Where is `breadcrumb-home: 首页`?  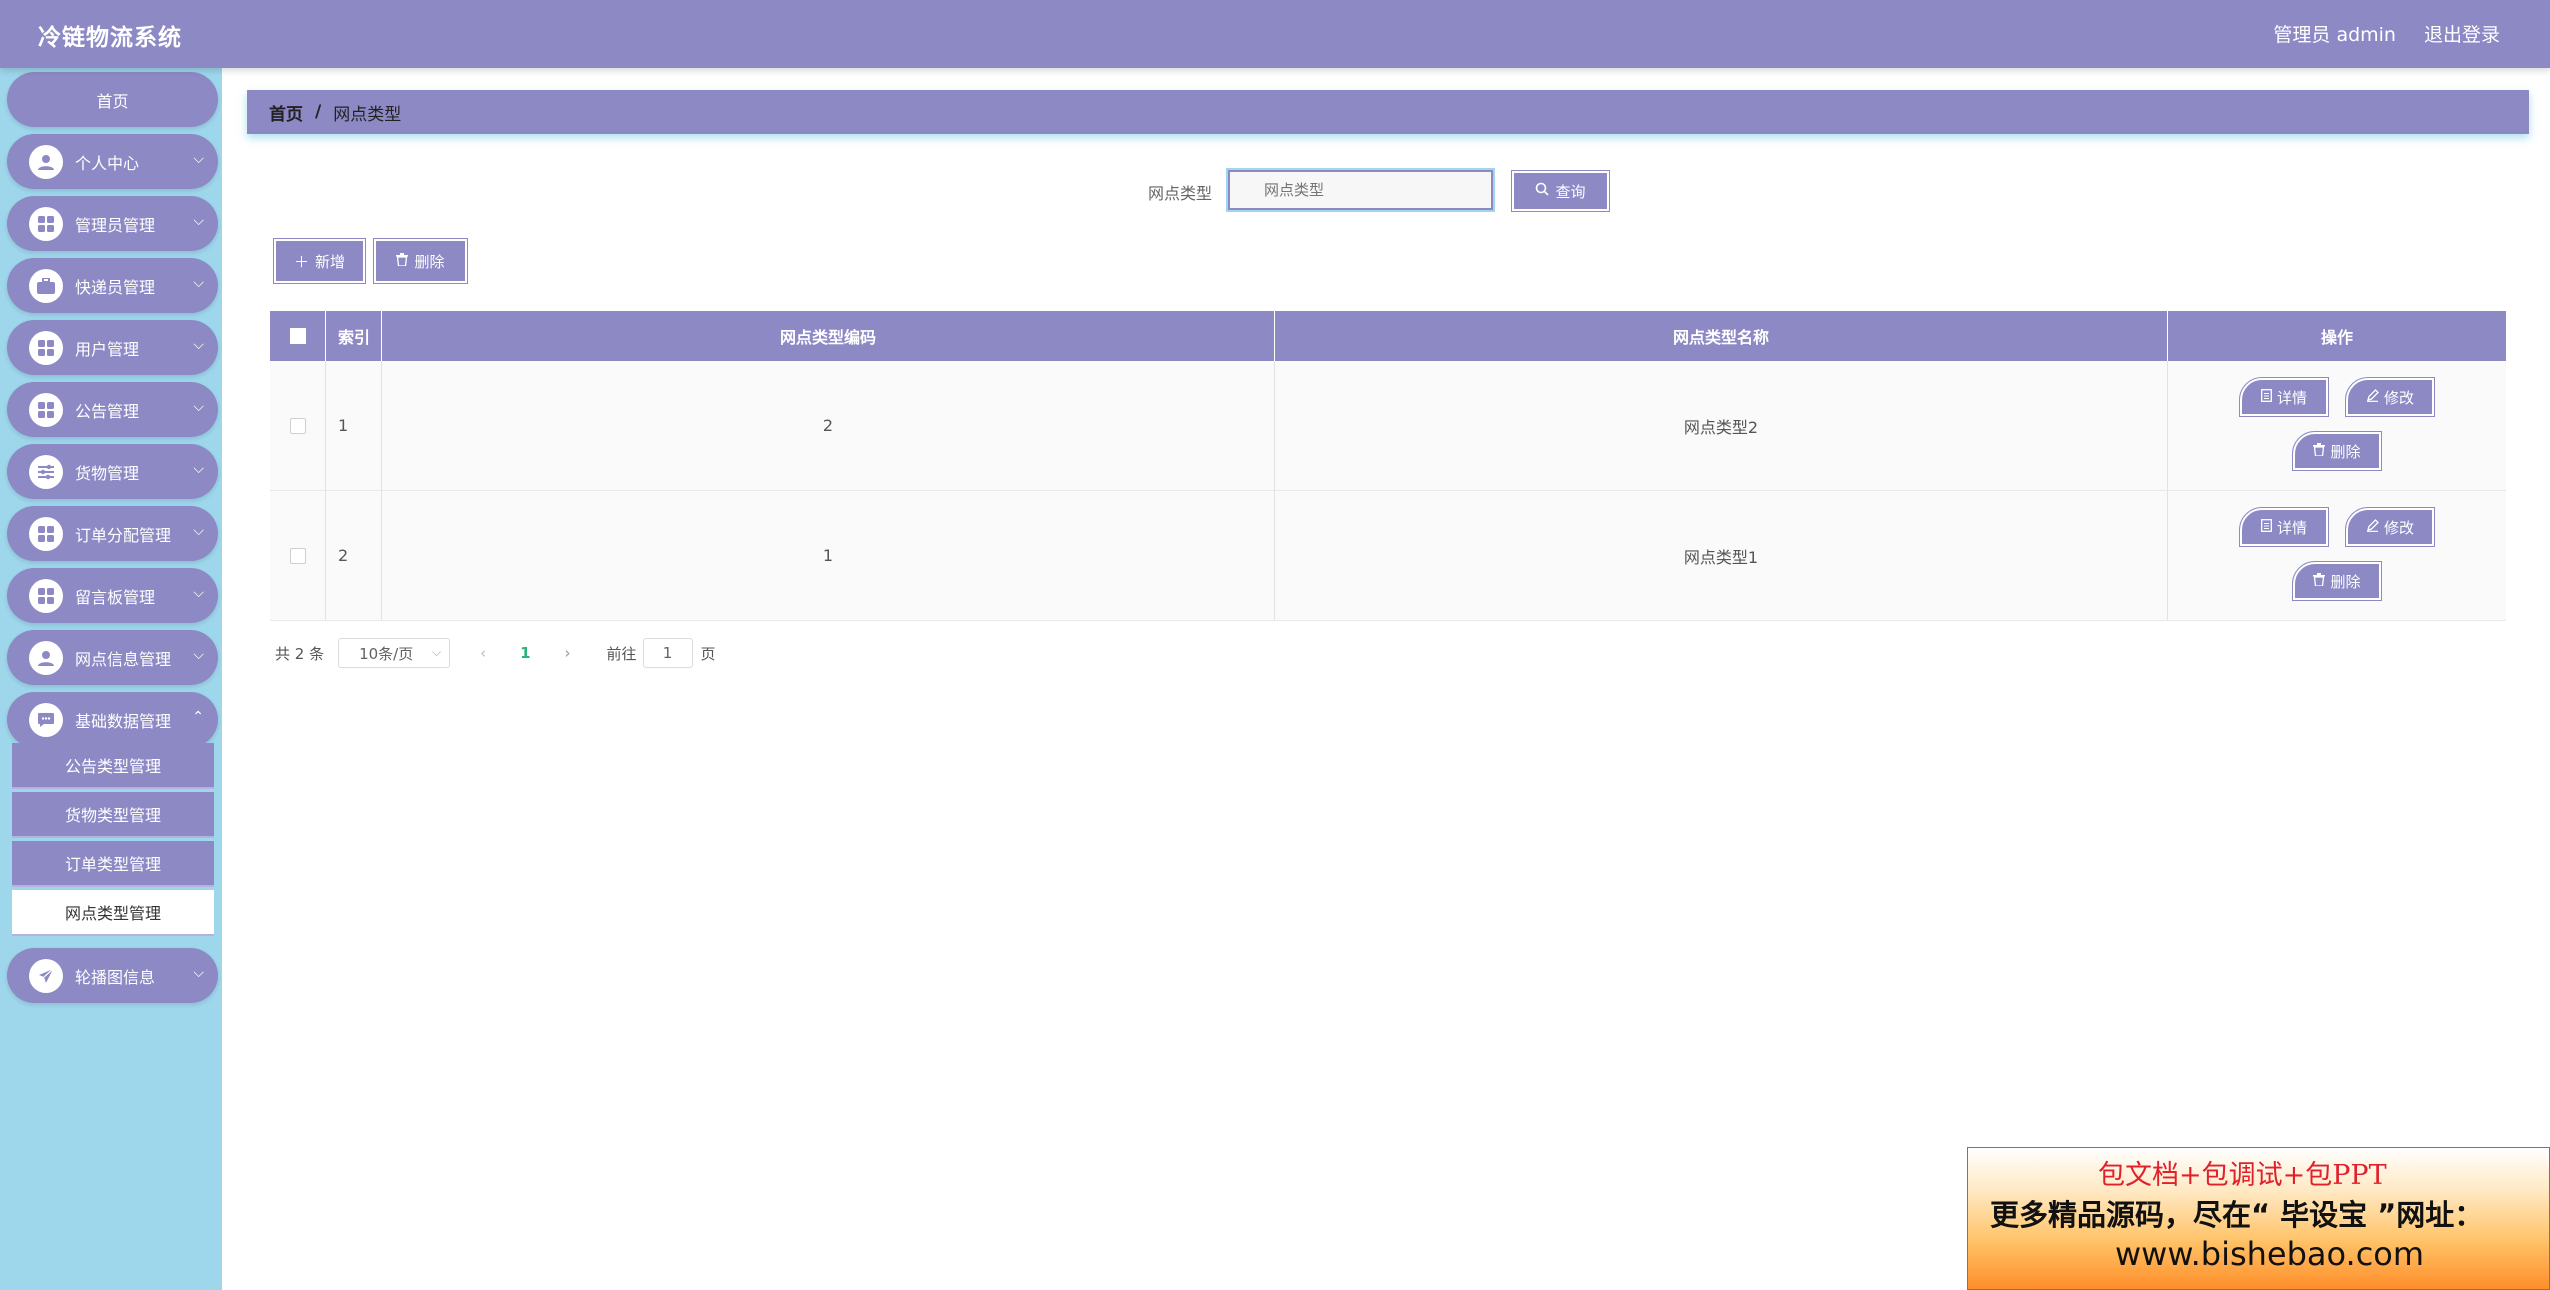
breadcrumb-home: 首页 is located at coordinates (286, 112).